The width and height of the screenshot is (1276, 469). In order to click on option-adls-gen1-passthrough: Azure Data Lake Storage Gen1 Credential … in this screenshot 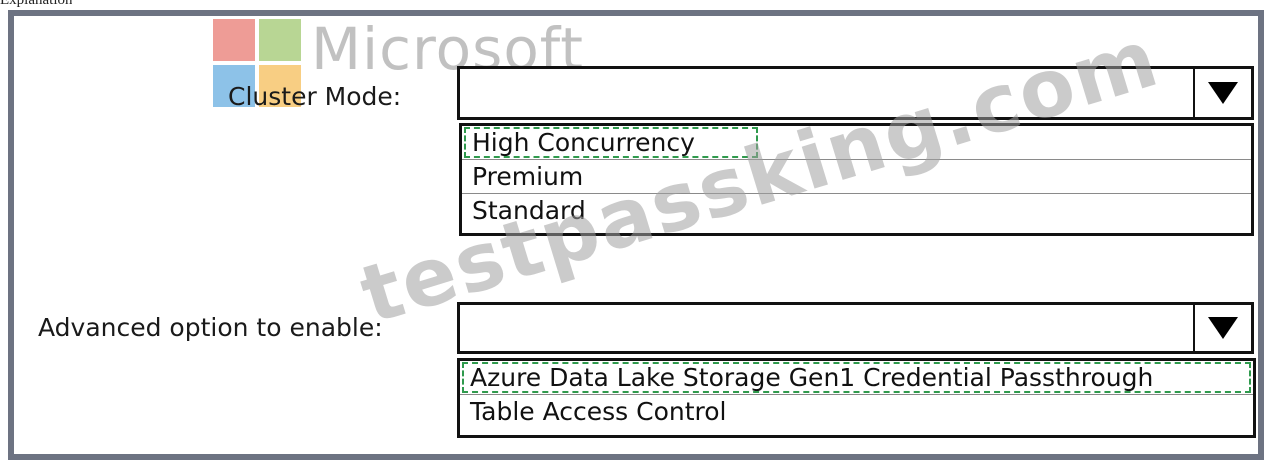, I will do `click(856, 378)`.